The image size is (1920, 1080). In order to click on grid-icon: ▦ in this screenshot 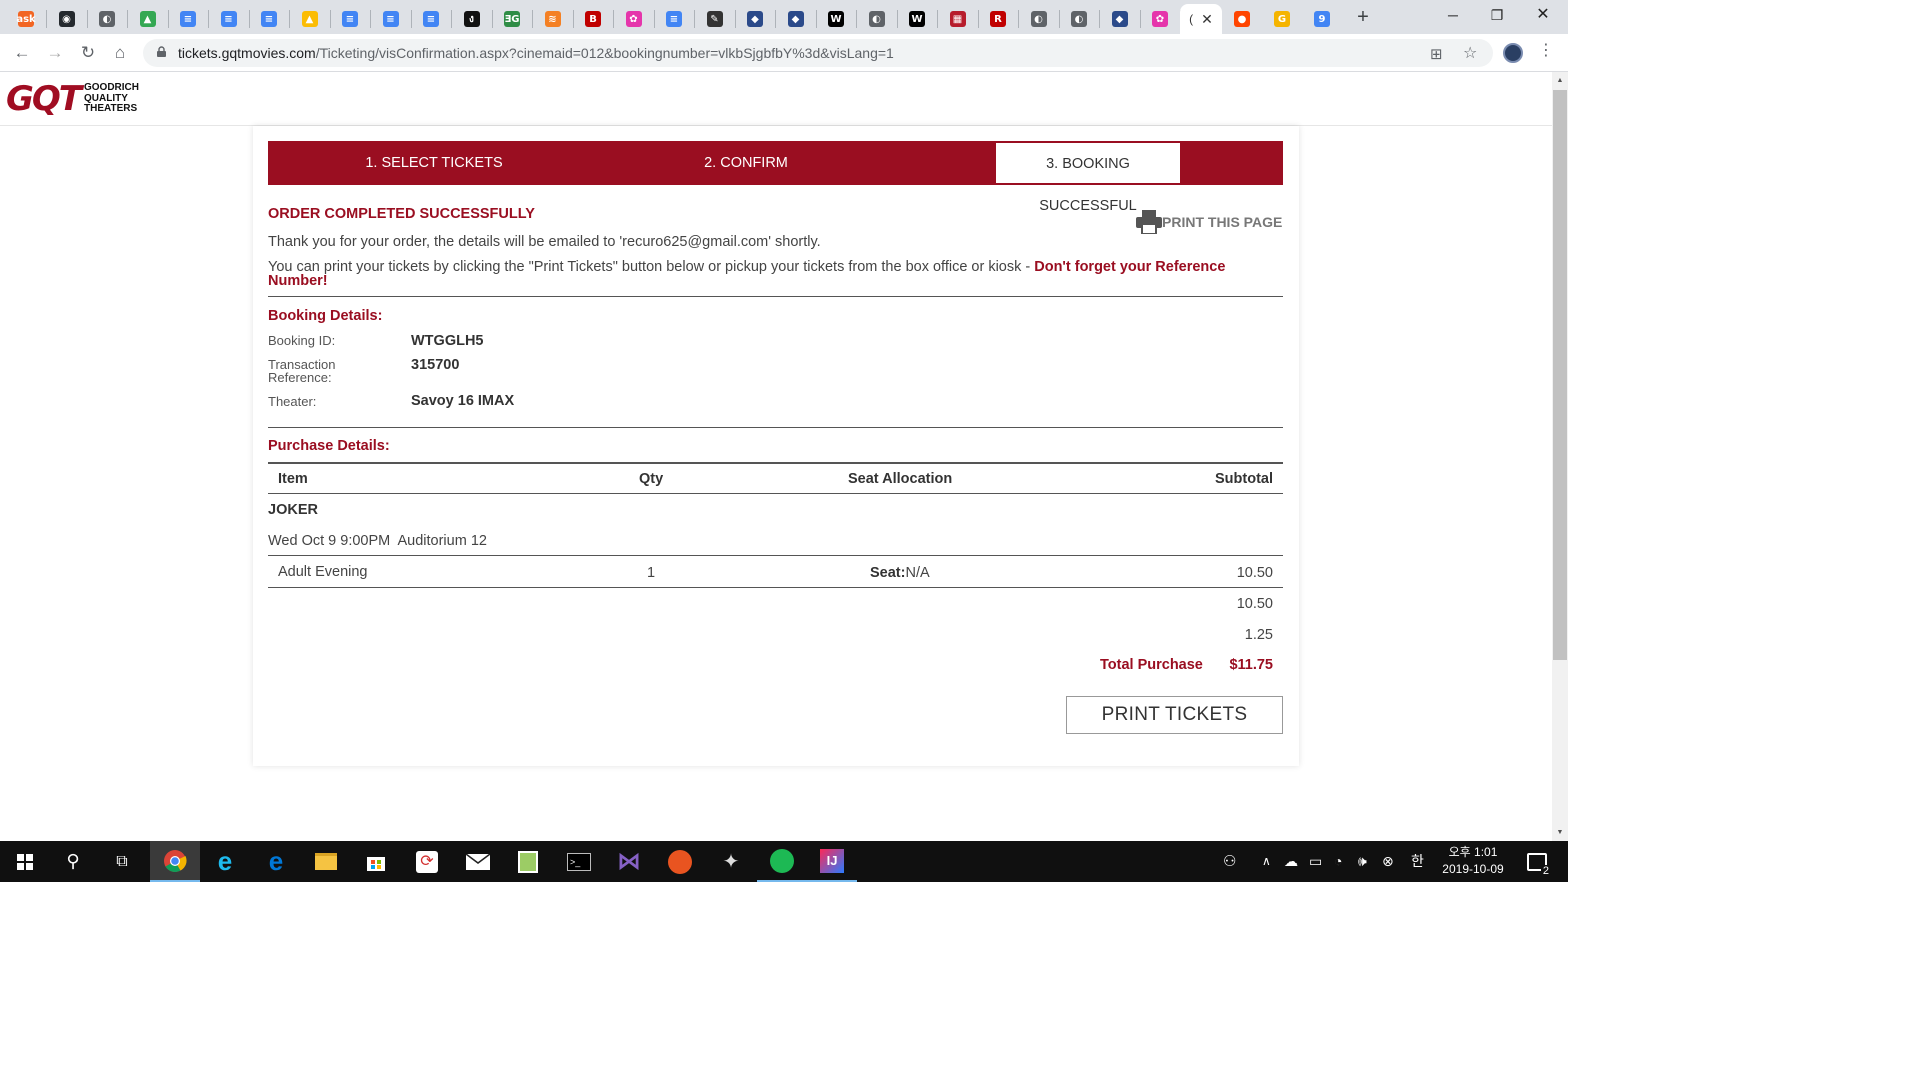, I will do `click(957, 19)`.